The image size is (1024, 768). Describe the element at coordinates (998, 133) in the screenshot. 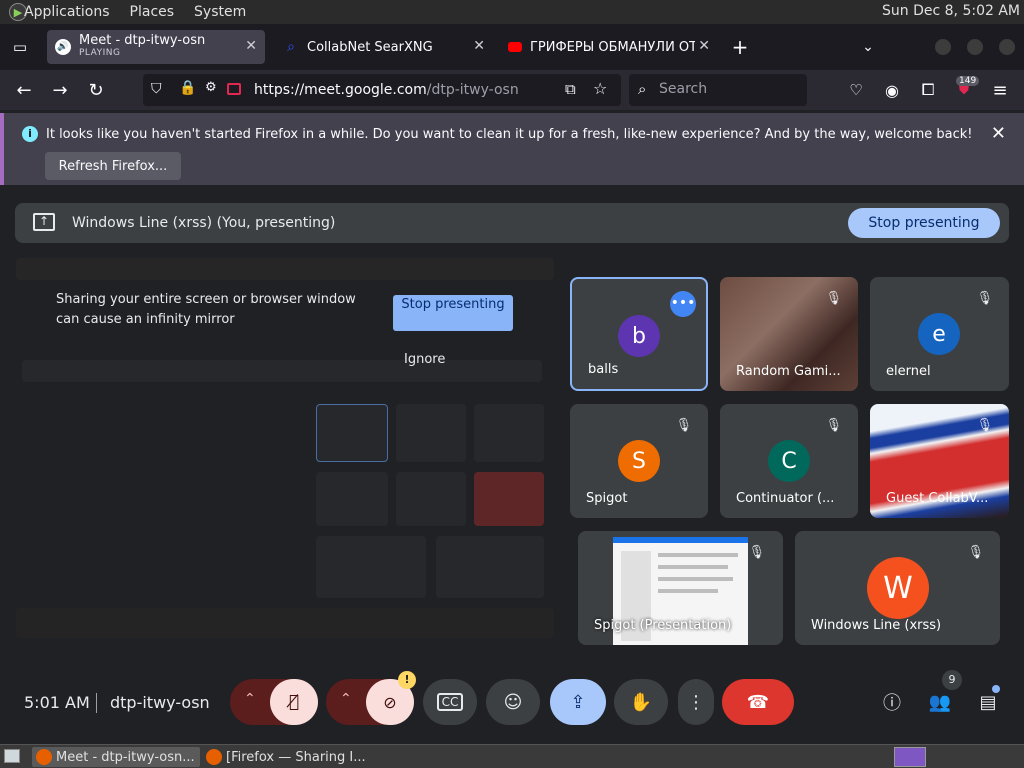

I see `close-icon: ✕` at that location.